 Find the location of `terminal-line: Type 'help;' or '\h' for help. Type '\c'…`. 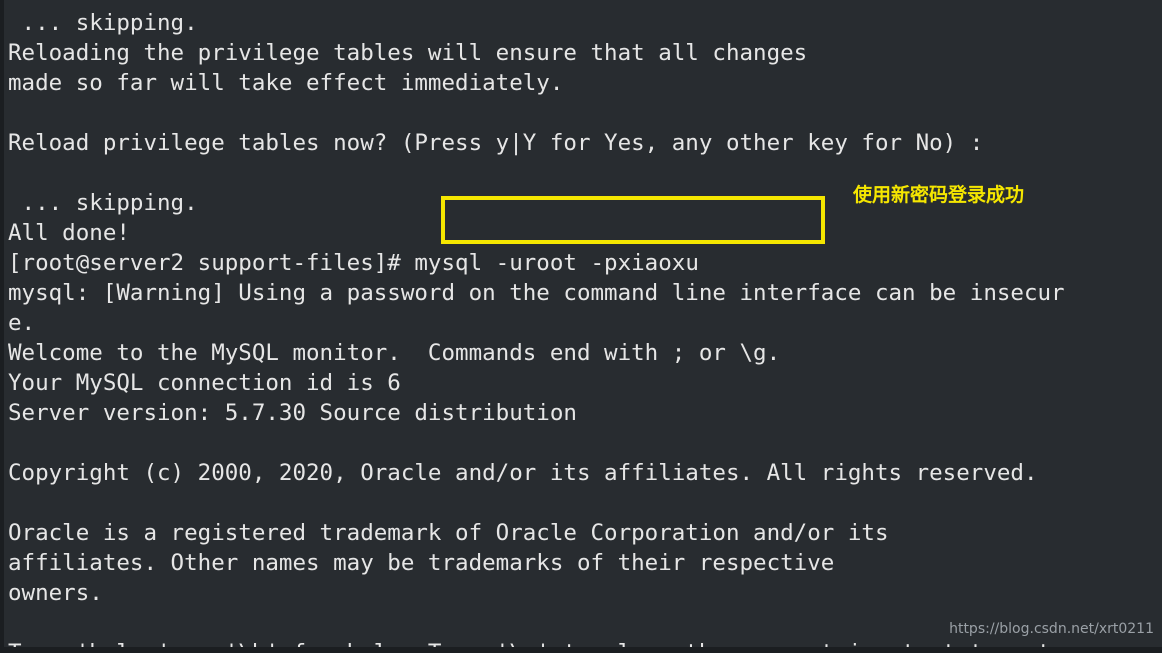

terminal-line: Type 'help;' or '\h' for help. Type '\c'… is located at coordinates (536, 646).